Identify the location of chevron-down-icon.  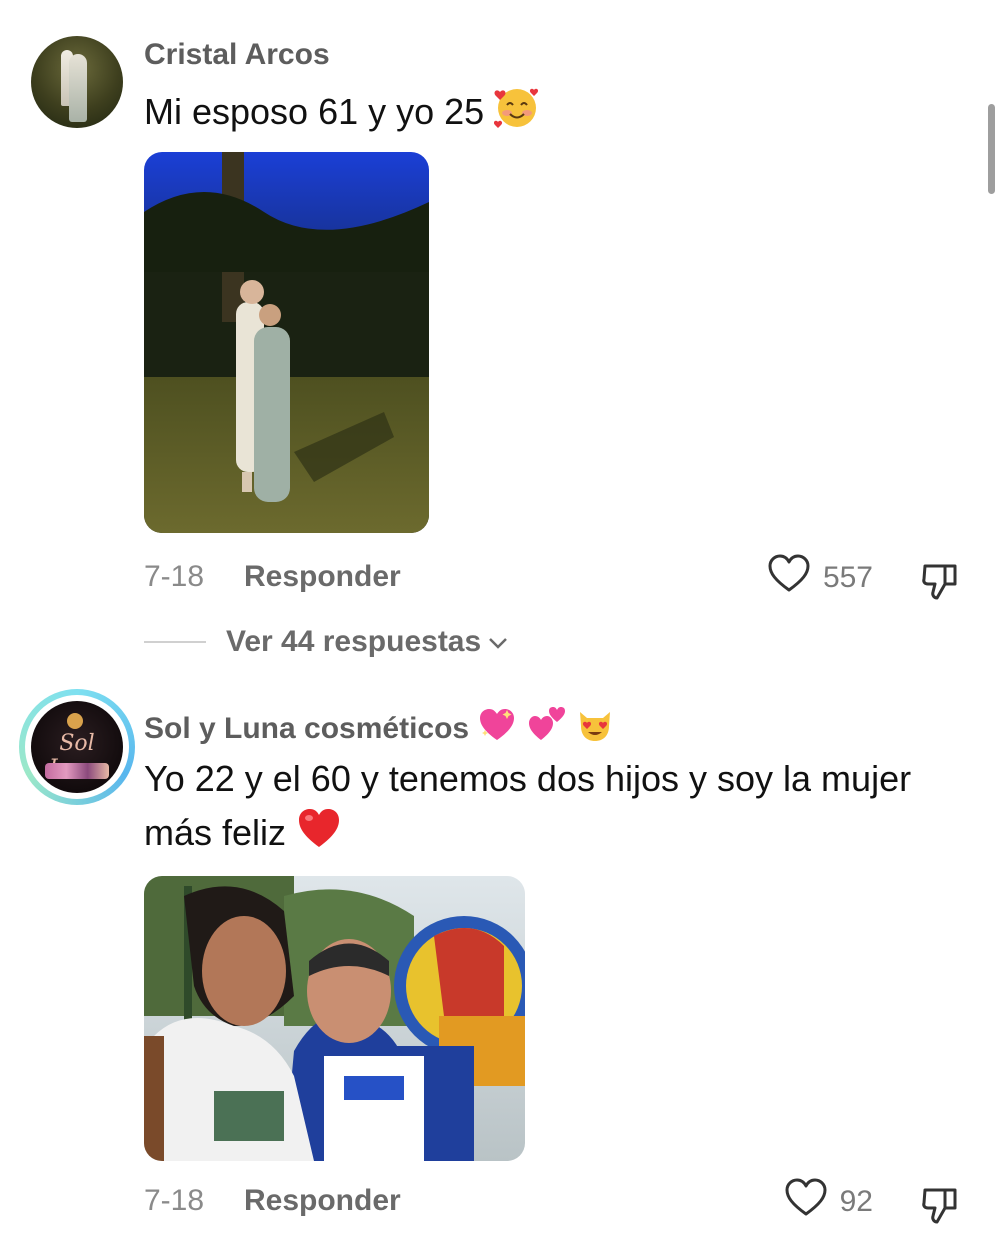
(498, 642).